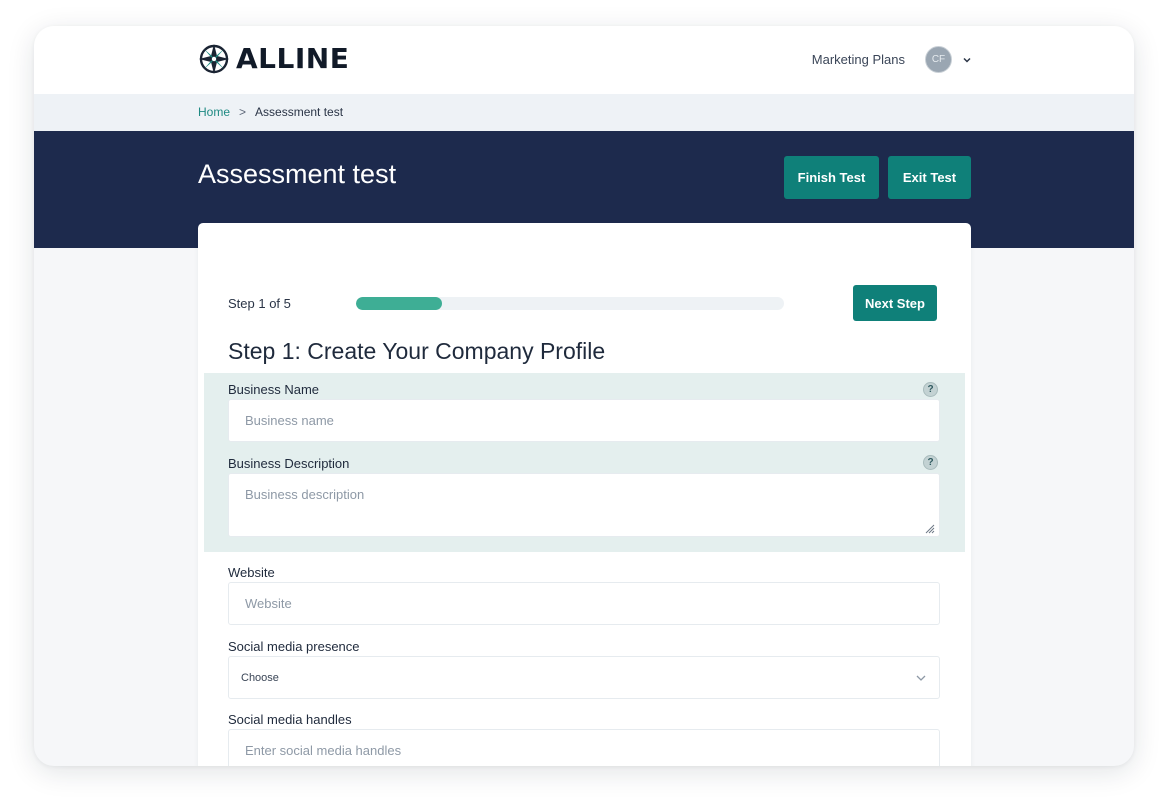 The image size is (1167, 807). I want to click on resize-handle-icon, so click(929, 528).